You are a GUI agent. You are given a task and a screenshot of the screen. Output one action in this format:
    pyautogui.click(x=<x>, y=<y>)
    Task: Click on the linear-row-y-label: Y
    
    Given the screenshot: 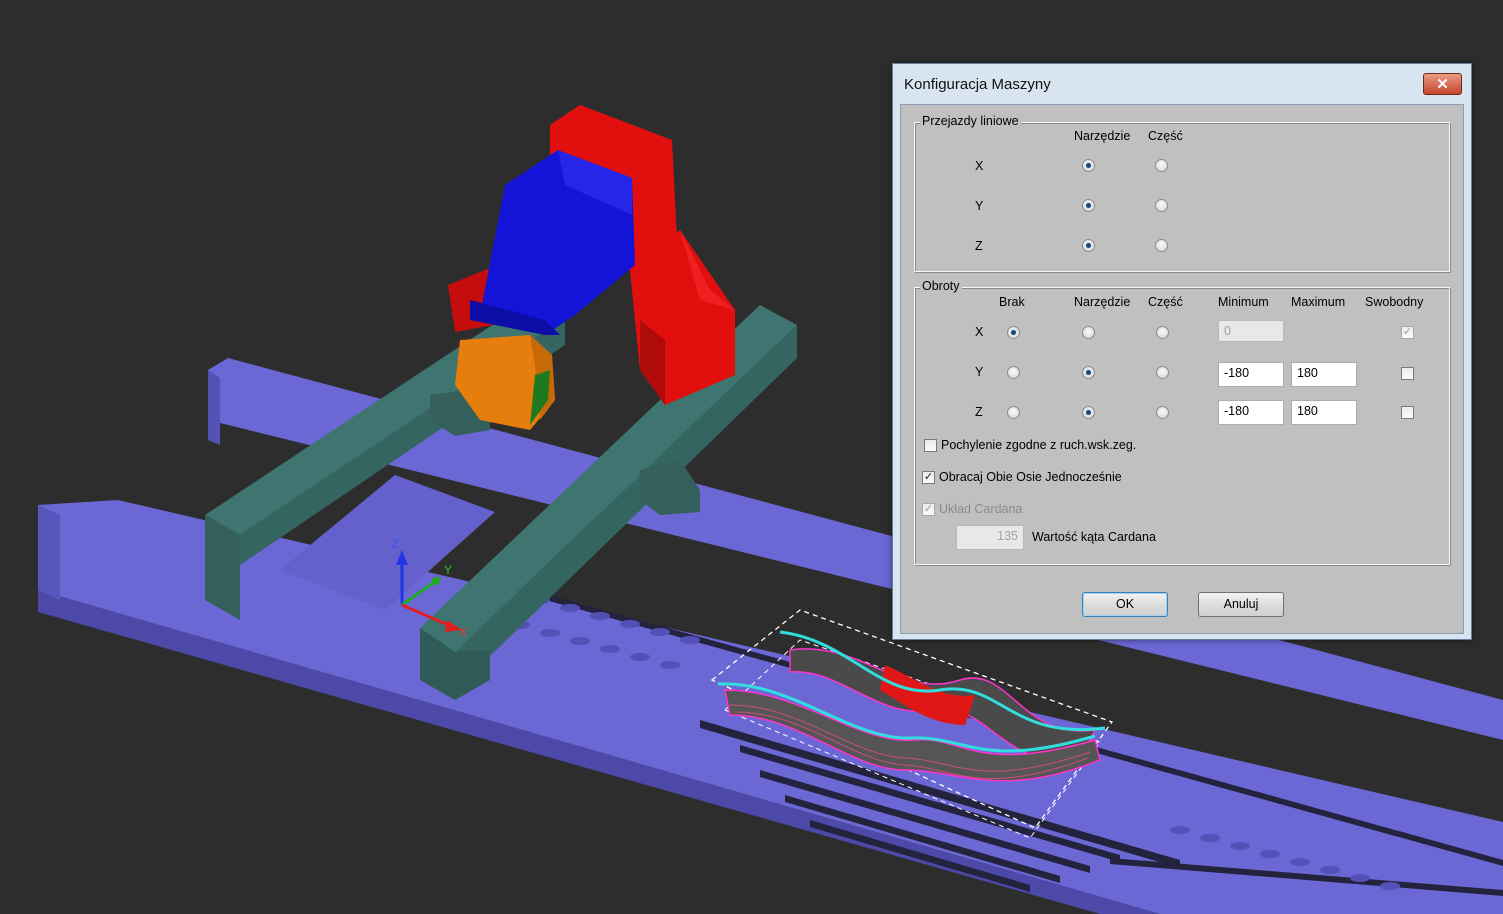 What is the action you would take?
    pyautogui.click(x=979, y=206)
    